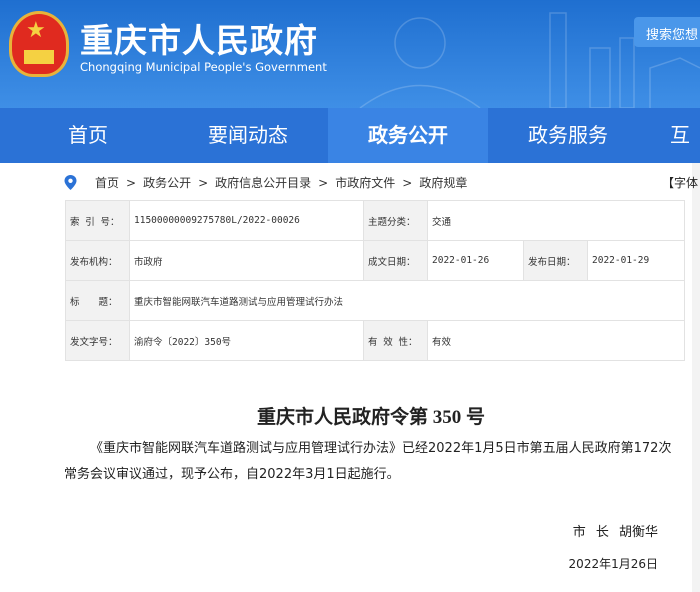 This screenshot has width=700, height=592. What do you see at coordinates (475, 260) in the screenshot?
I see `written-date-value: 2022-01-26` at bounding box center [475, 260].